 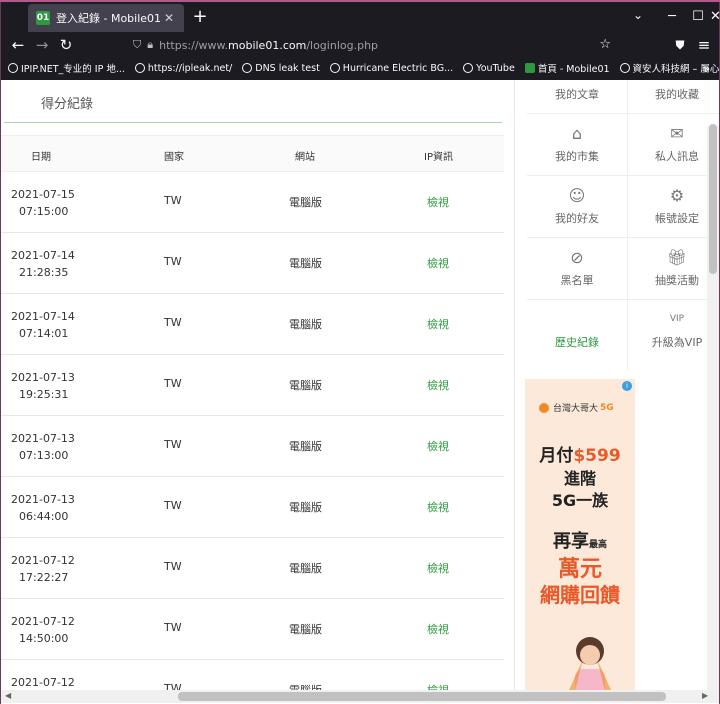 What do you see at coordinates (360, 17) in the screenshot?
I see `tab-bar: 01 登入紀錄 - Mobile01 ✕ + ⌄ ─ ☐ ✕` at bounding box center [360, 17].